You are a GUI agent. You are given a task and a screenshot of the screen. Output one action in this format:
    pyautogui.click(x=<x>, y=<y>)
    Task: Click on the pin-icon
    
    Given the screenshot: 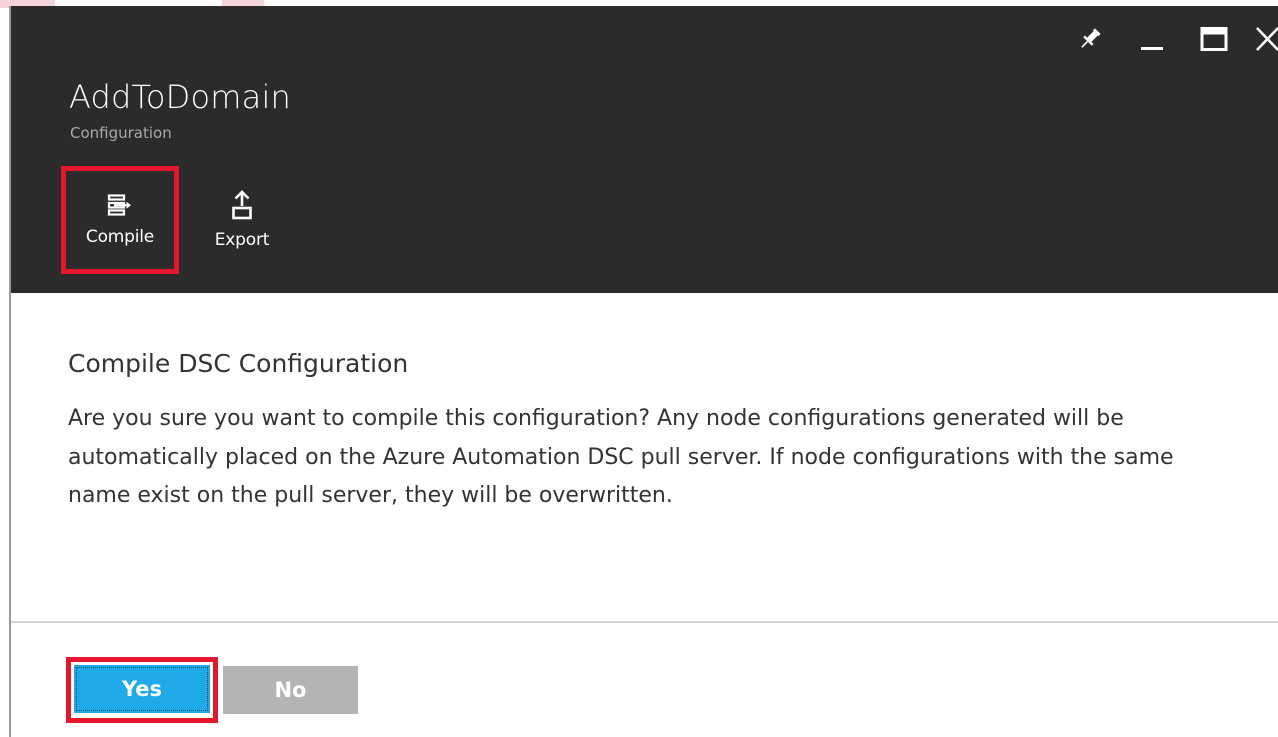 What is the action you would take?
    pyautogui.click(x=1090, y=39)
    